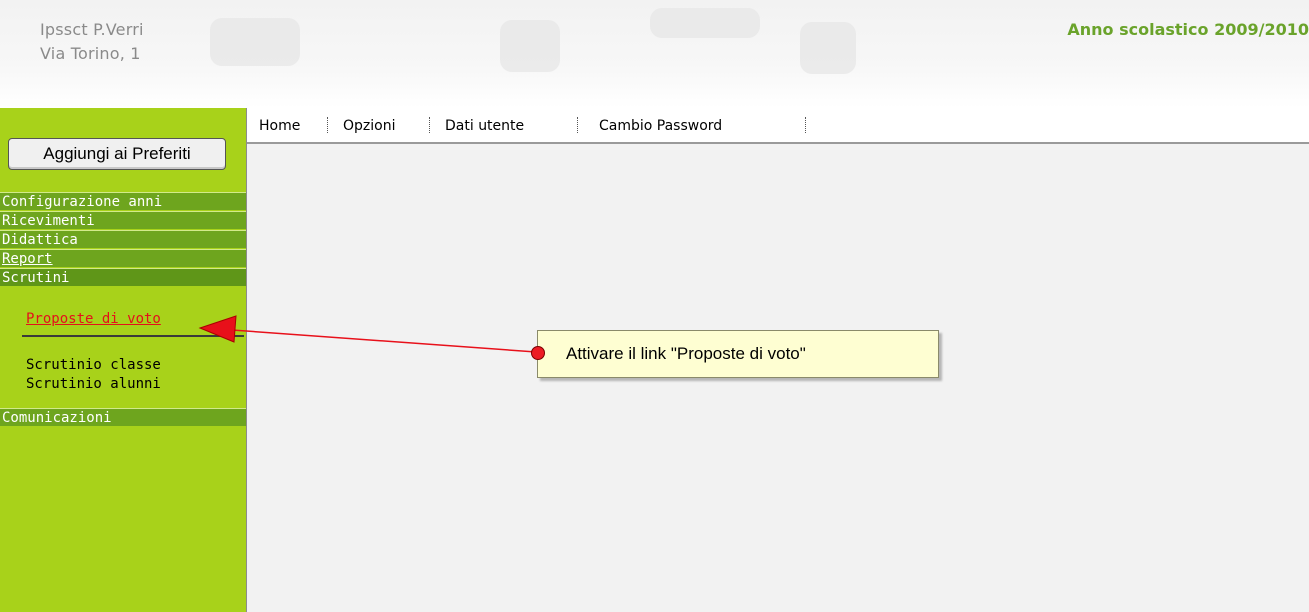 This screenshot has height=612, width=1309. Describe the element at coordinates (93, 365) in the screenshot. I see `submenu-link-scrutinio-classe: Scrutinio classe` at that location.